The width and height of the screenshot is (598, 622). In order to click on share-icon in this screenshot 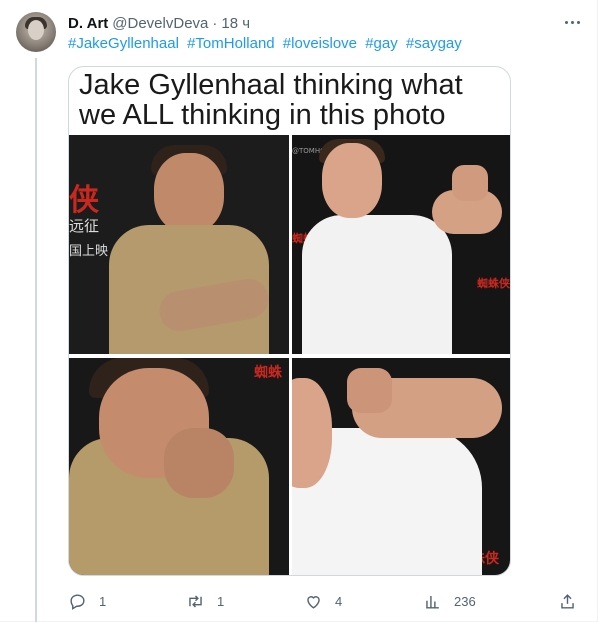, I will do `click(567, 601)`.